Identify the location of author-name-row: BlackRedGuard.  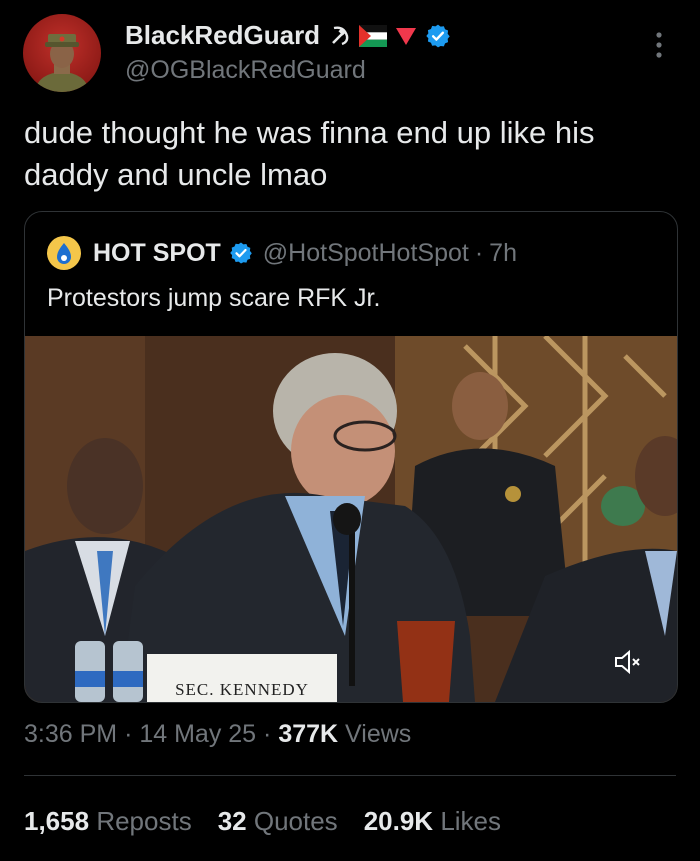
(288, 35).